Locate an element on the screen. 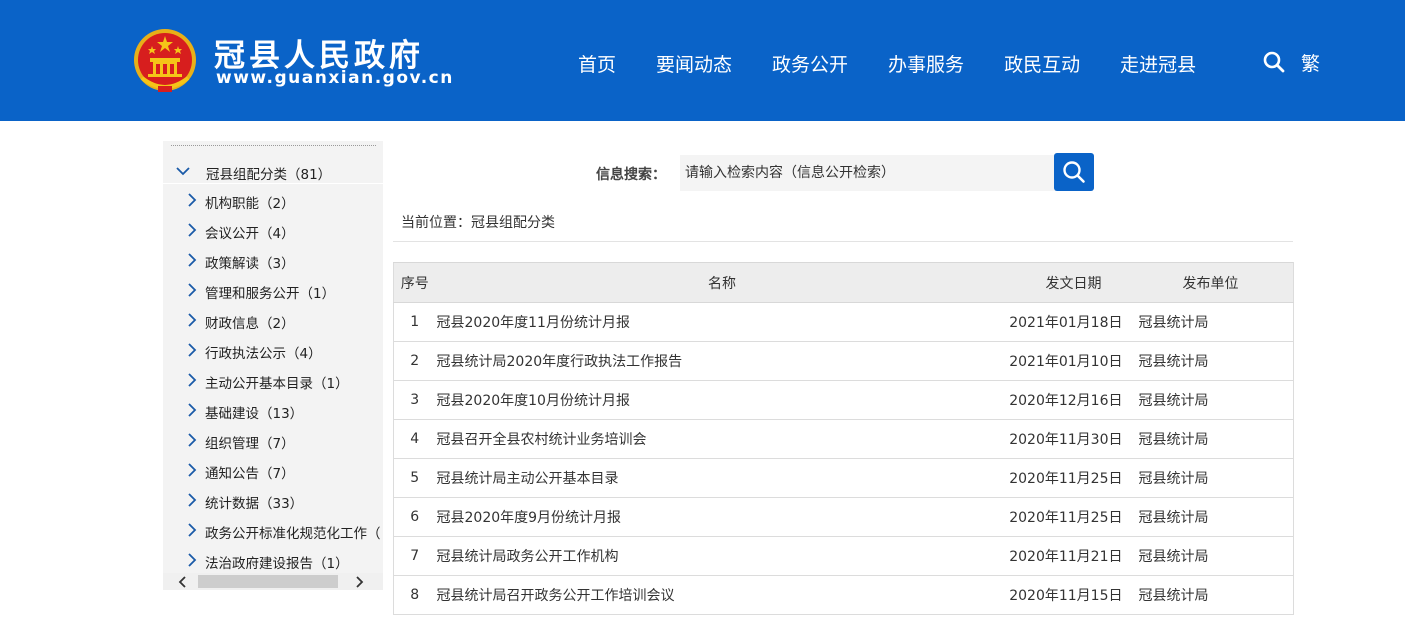 This screenshot has height=618, width=1405. sidebar-item-label: 管理和服务公开（1） is located at coordinates (270, 294).